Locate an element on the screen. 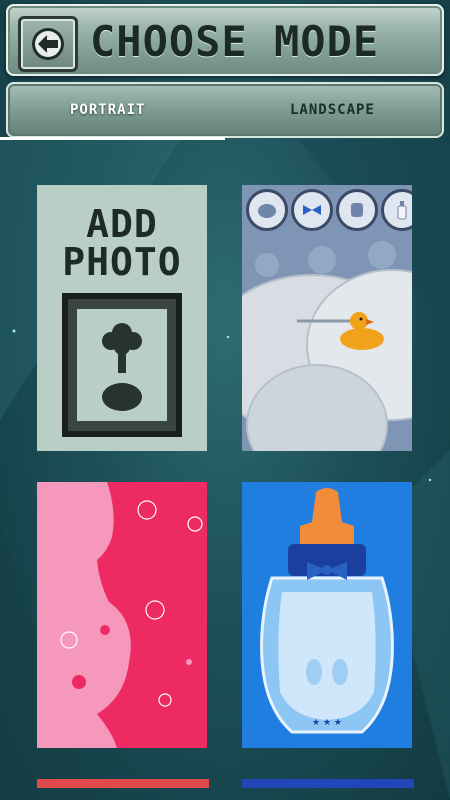 This screenshot has width=450, height=800. orientation-tabs: PORTRAIT LANDSCAPE is located at coordinates (225, 110).